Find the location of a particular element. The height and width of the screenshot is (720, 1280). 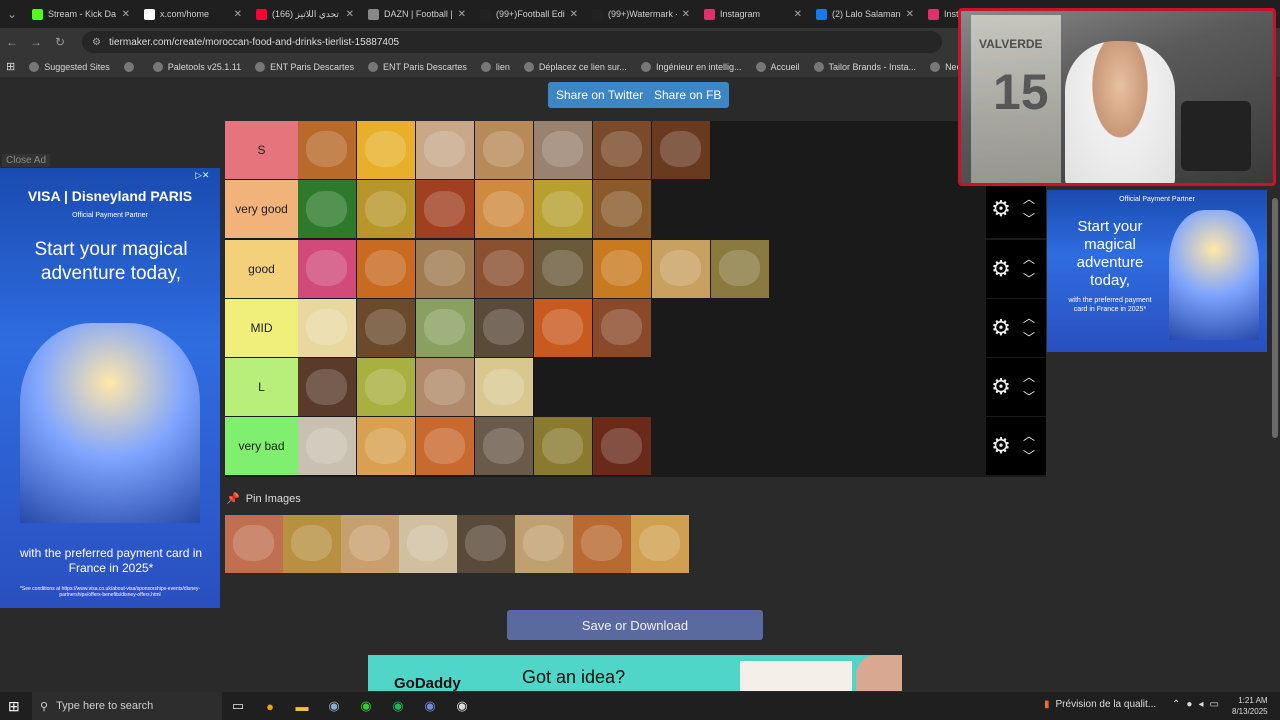

bookmark-item: Accueil is located at coordinates (777, 66).